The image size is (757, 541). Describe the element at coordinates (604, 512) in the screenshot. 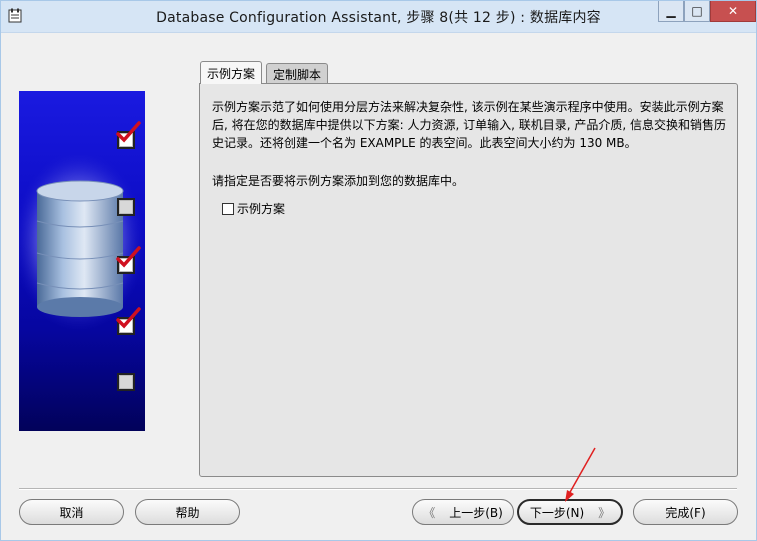

I see `next-arrow-icon: 》` at that location.